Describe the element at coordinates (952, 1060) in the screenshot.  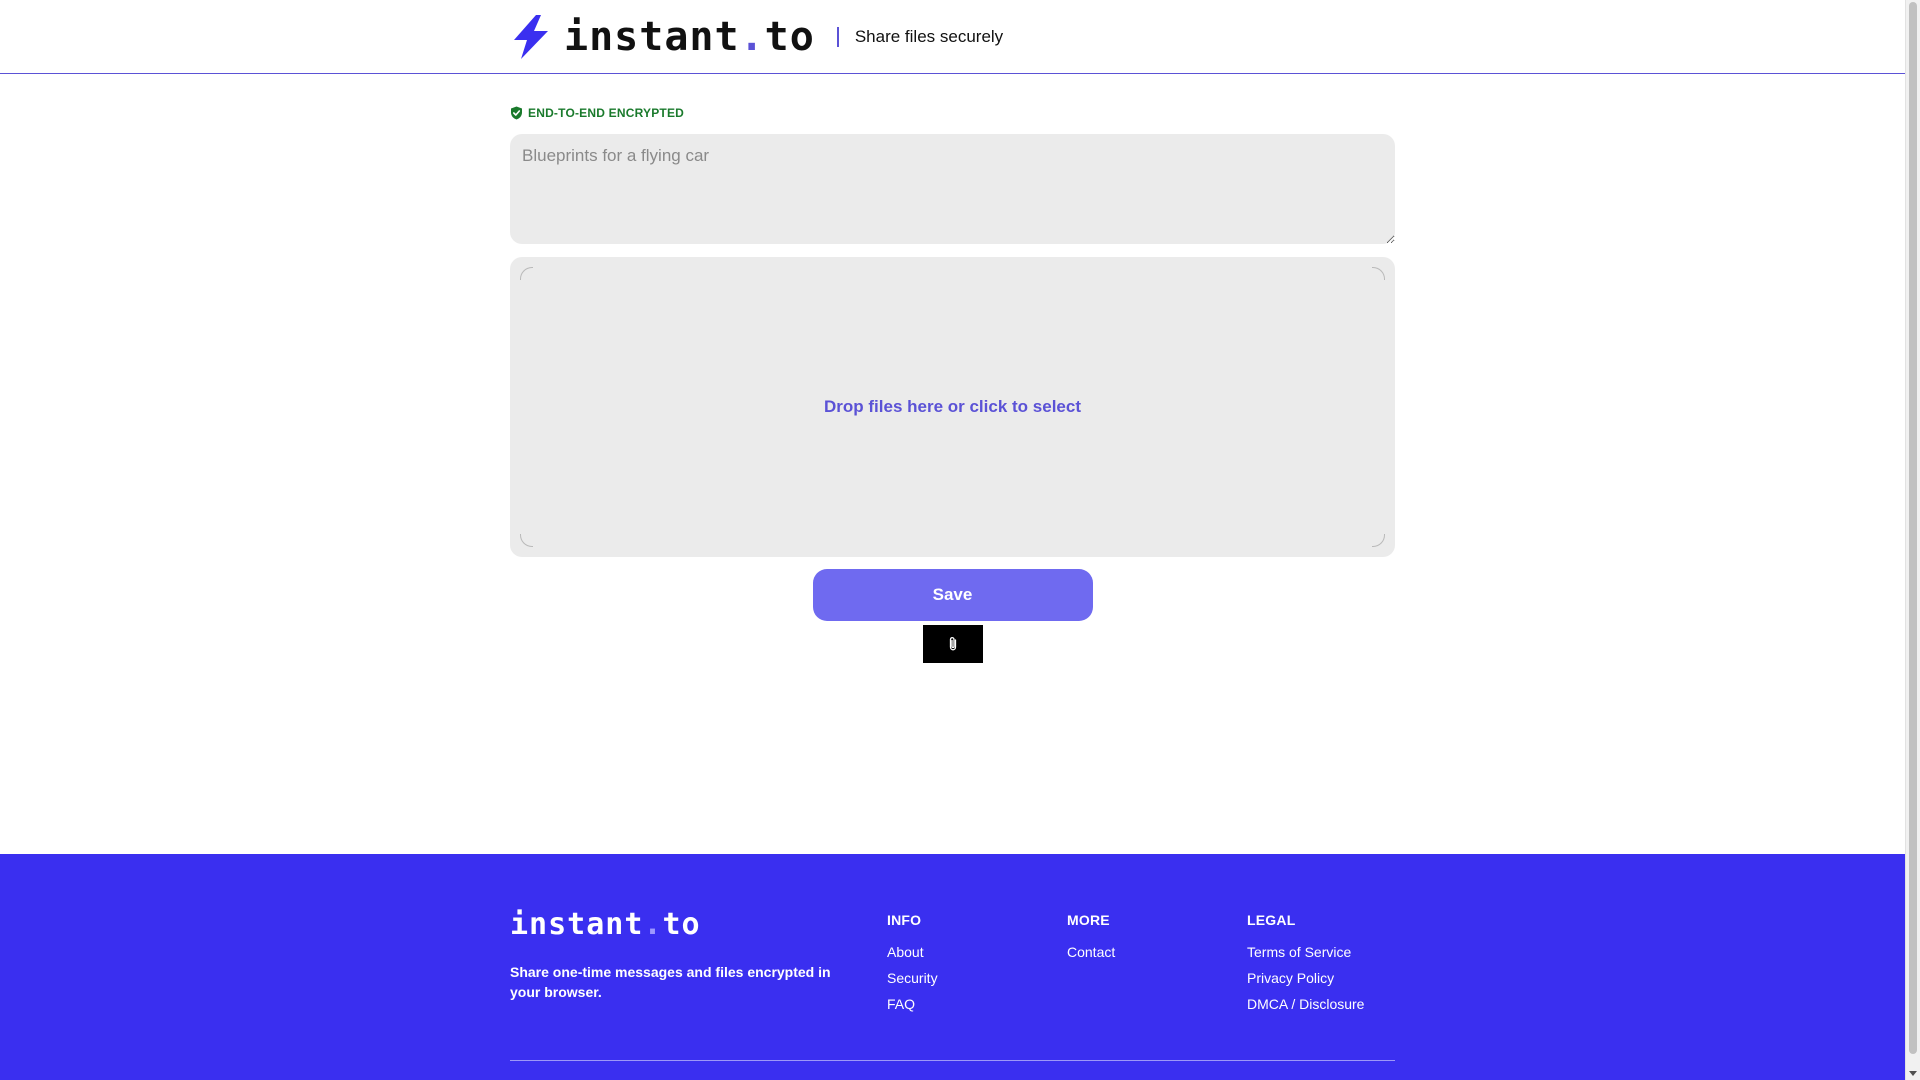
I see `footer-divider` at that location.